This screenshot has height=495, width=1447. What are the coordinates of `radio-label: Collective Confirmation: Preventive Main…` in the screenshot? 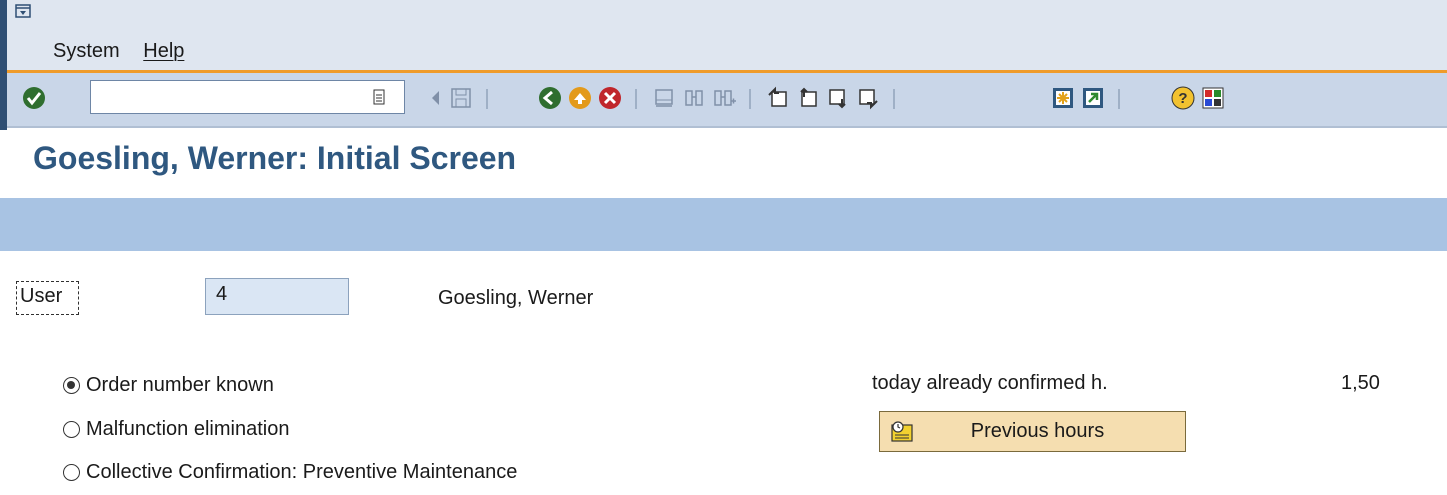 It's located at (302, 472).